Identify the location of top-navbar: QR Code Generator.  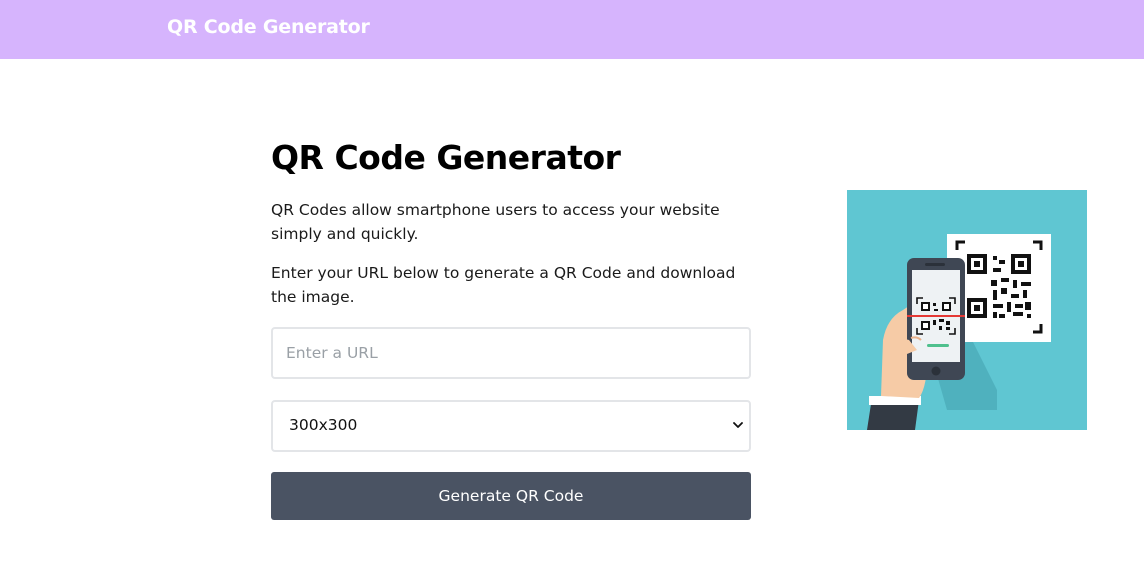
(572, 29).